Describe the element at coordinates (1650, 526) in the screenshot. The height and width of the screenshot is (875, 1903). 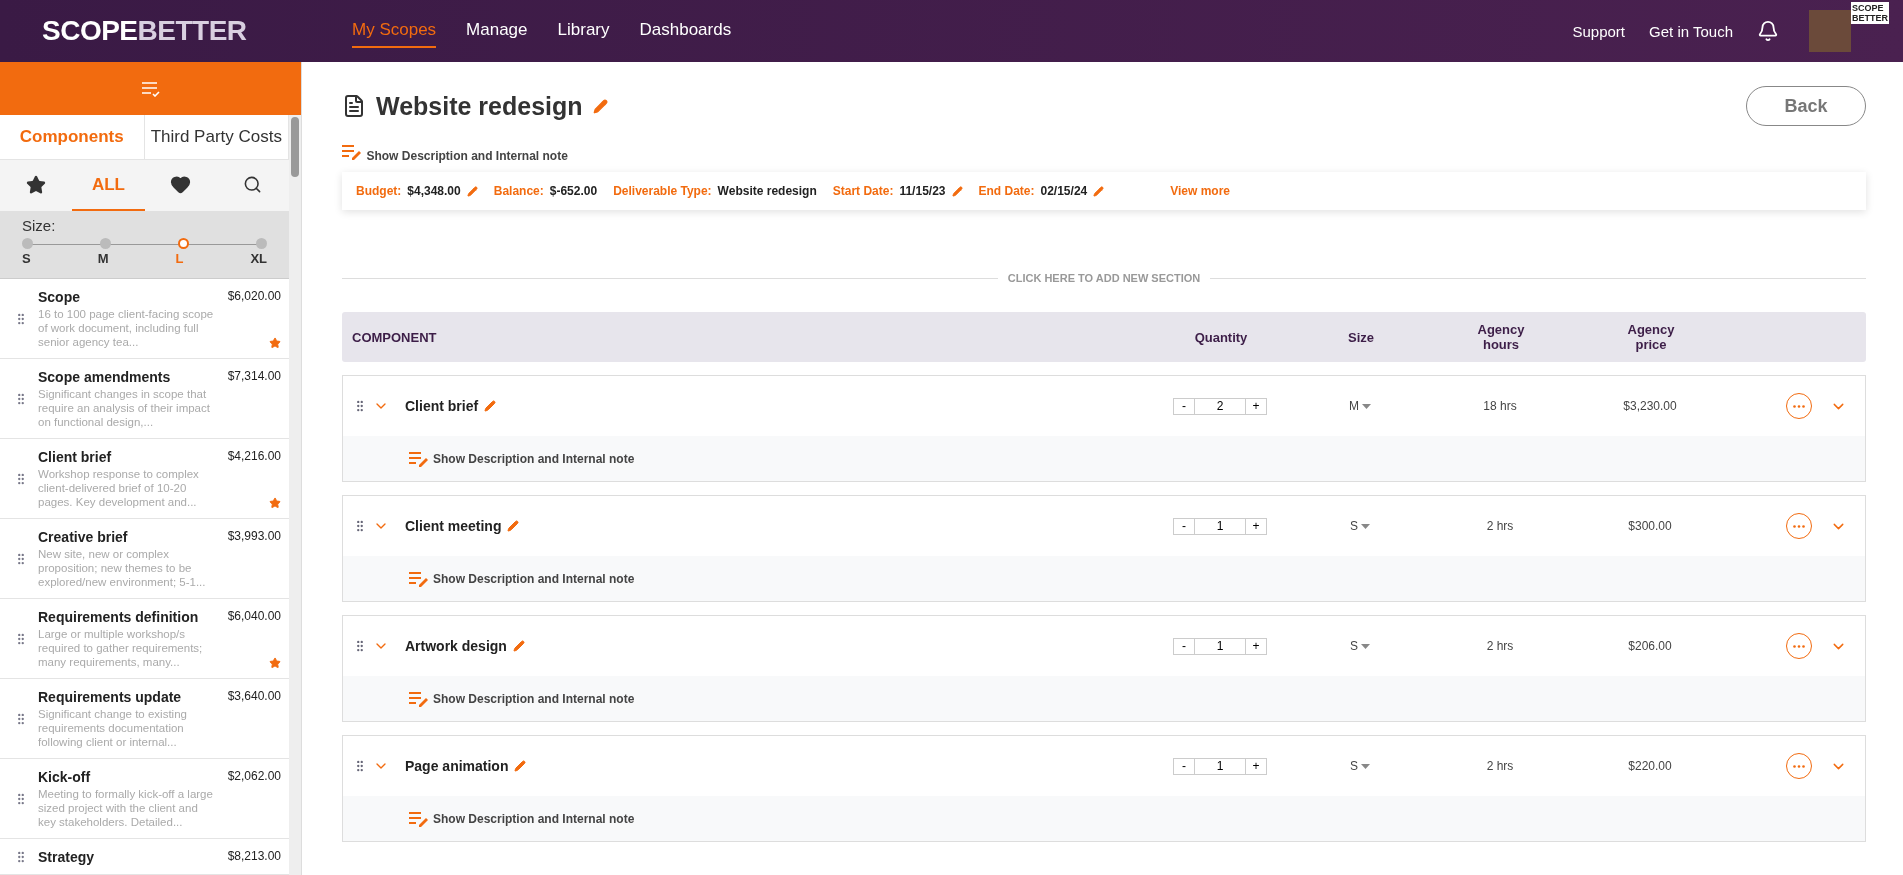
I see `price-cell-text: $300.00` at that location.